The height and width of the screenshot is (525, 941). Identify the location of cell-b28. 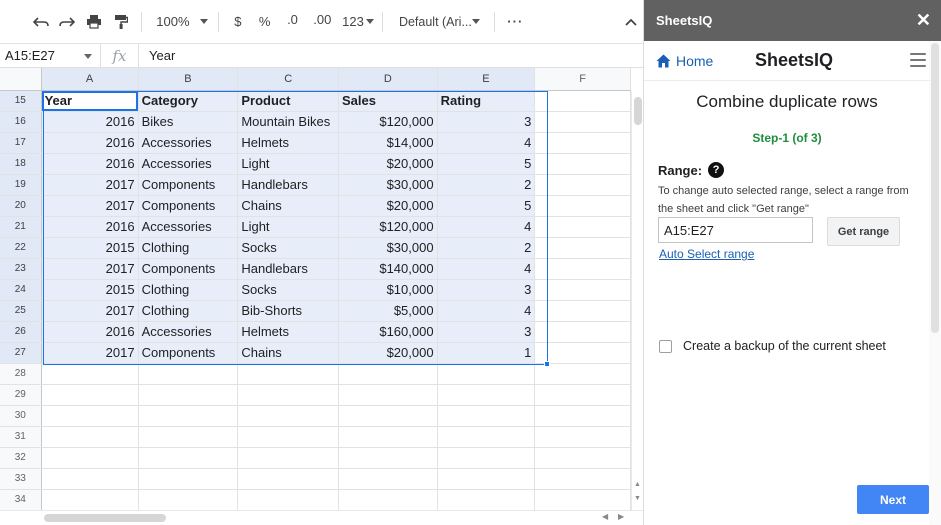
(188, 374).